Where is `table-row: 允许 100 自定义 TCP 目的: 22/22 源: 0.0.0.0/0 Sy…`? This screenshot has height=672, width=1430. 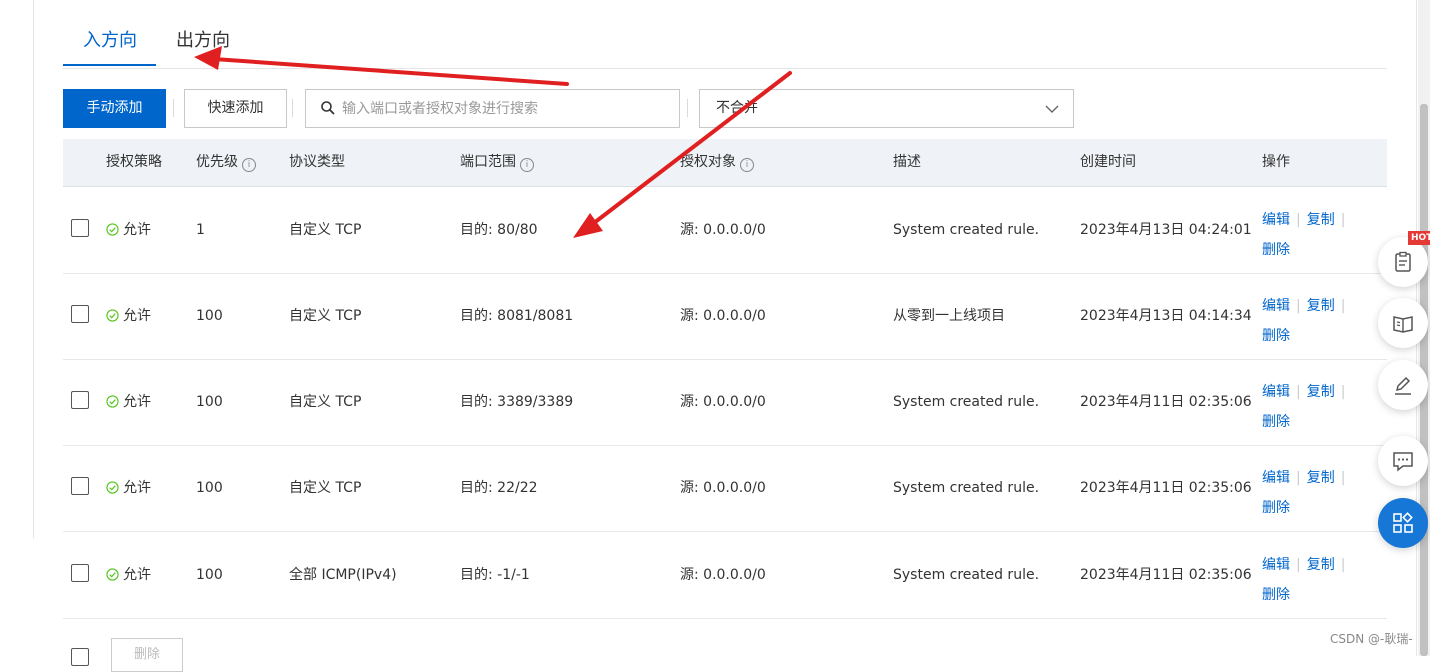
table-row: 允许 100 自定义 TCP 目的: 22/22 源: 0.0.0.0/0 Sy… is located at coordinates (725, 488).